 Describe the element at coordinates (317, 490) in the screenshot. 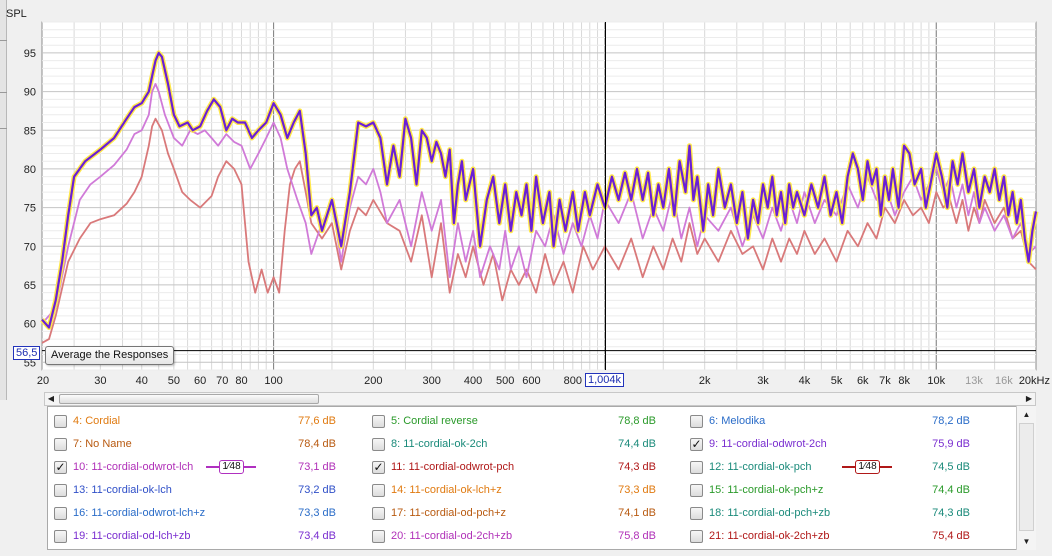

I see `average-level-value: 73,2 dB` at that location.